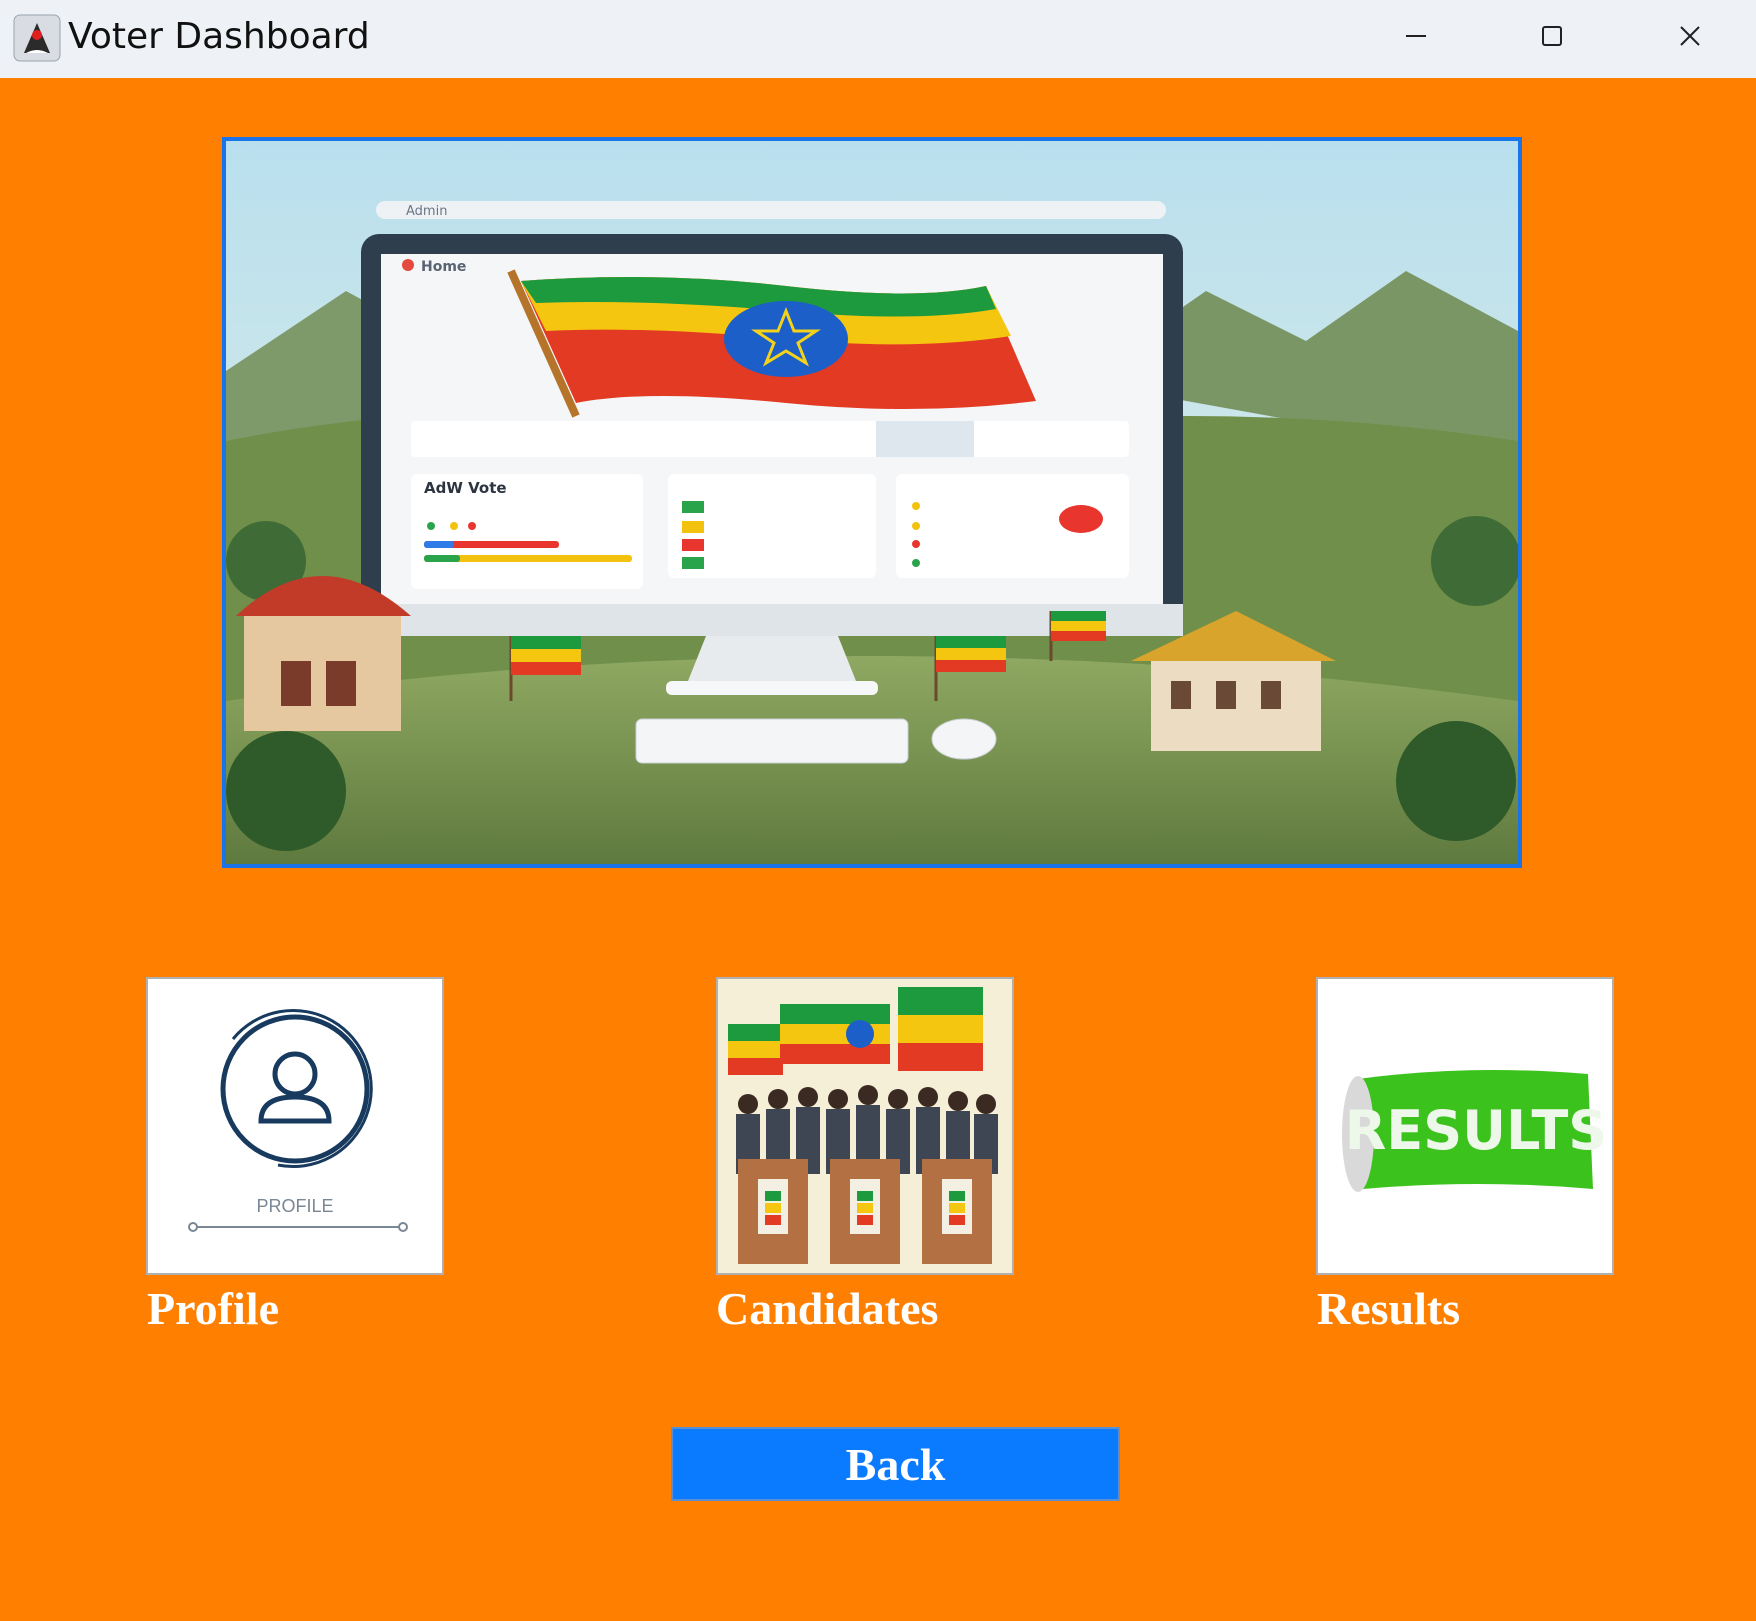 The width and height of the screenshot is (1756, 1621). What do you see at coordinates (1476, 1130) in the screenshot?
I see `results-banner-text: RESULTS` at bounding box center [1476, 1130].